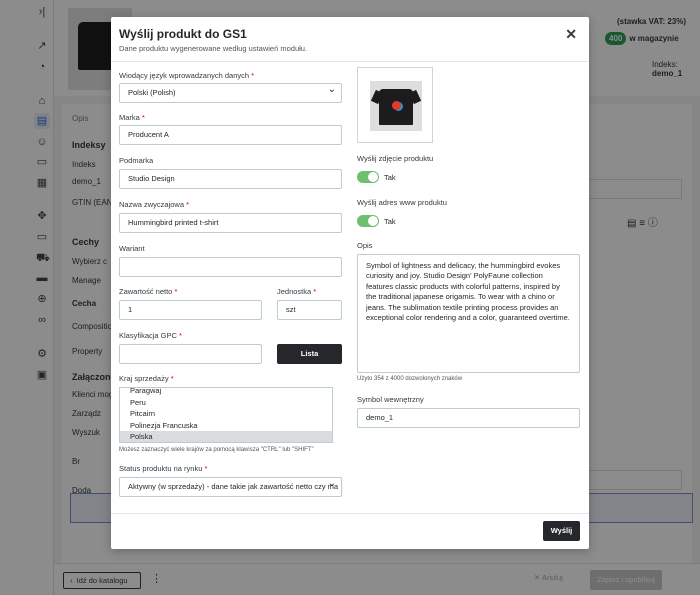 This screenshot has height=595, width=700. Describe the element at coordinates (468, 418) in the screenshot. I see `internal-symbol-input: demo_1` at that location.